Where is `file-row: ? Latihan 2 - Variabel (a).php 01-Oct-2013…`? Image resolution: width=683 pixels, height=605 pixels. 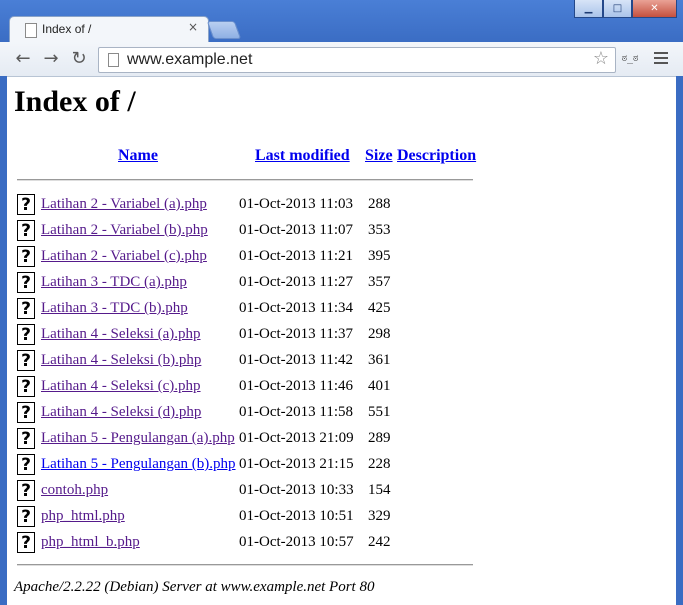 file-row: ? Latihan 2 - Variabel (a).php 01-Oct-2013… is located at coordinates (247, 207).